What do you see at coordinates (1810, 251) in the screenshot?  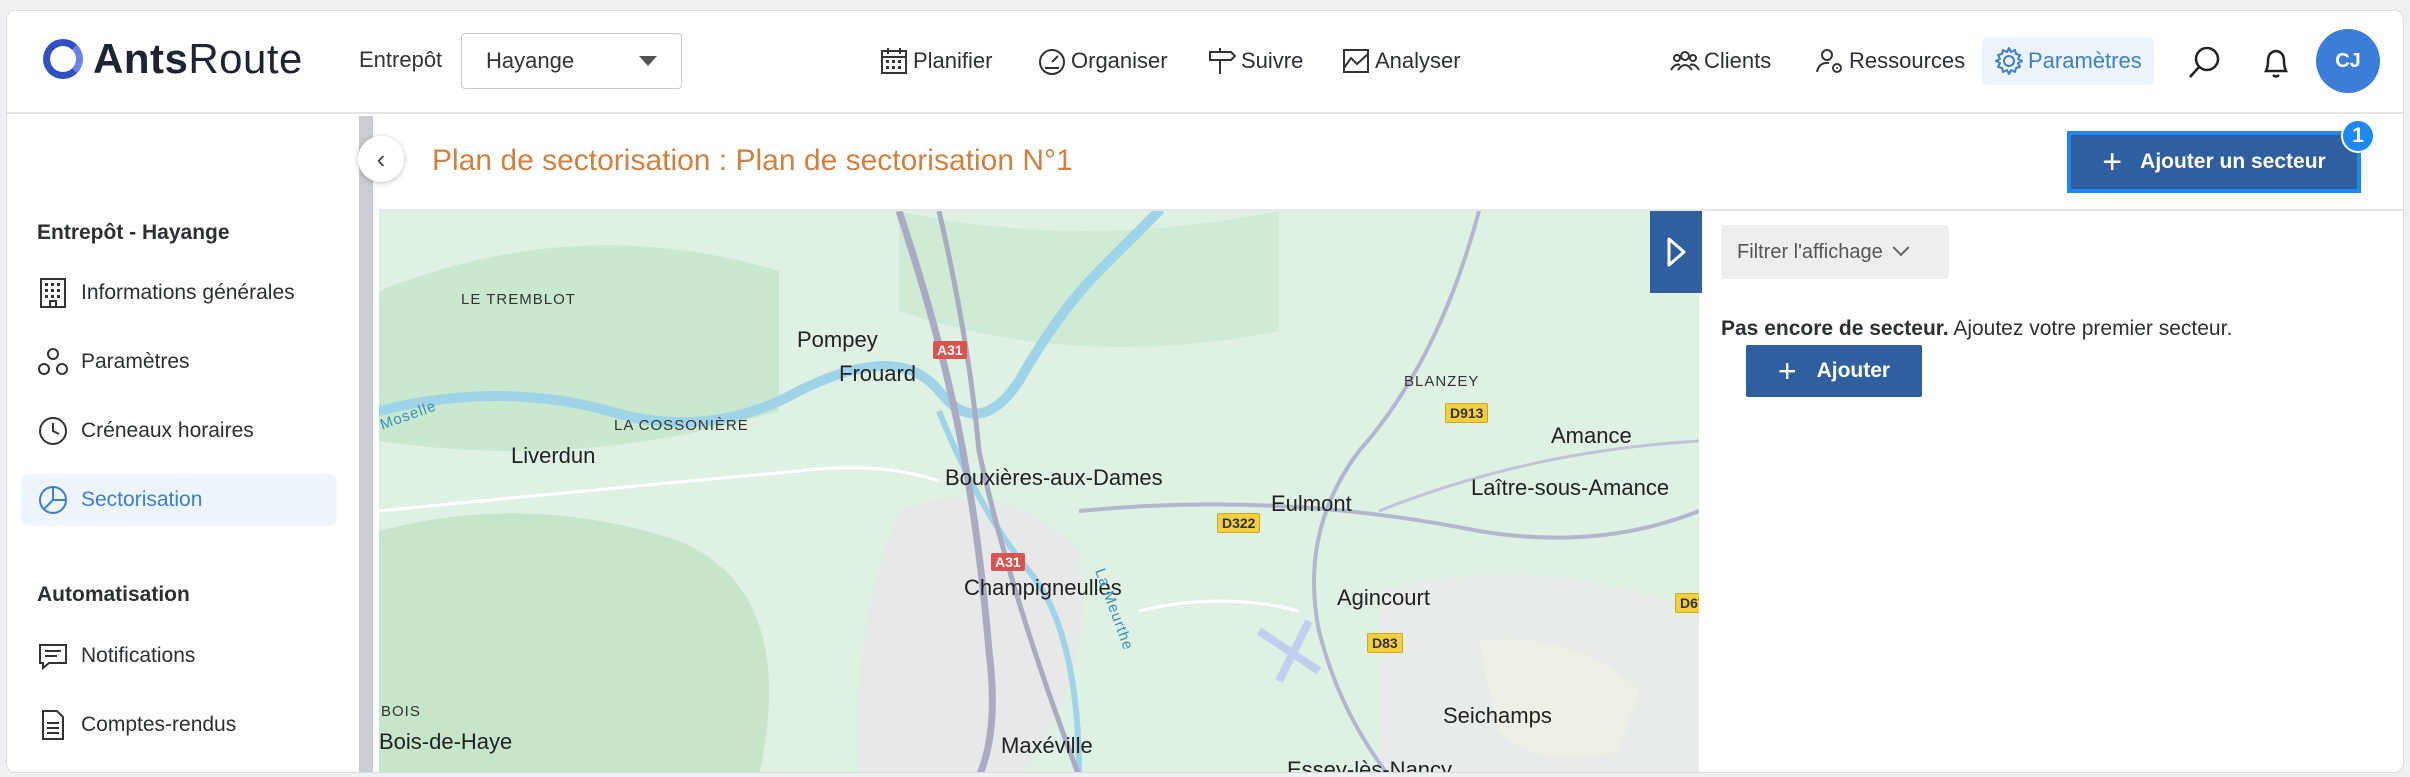 I see `filter-display-label: Filtrer l'affichage` at bounding box center [1810, 251].